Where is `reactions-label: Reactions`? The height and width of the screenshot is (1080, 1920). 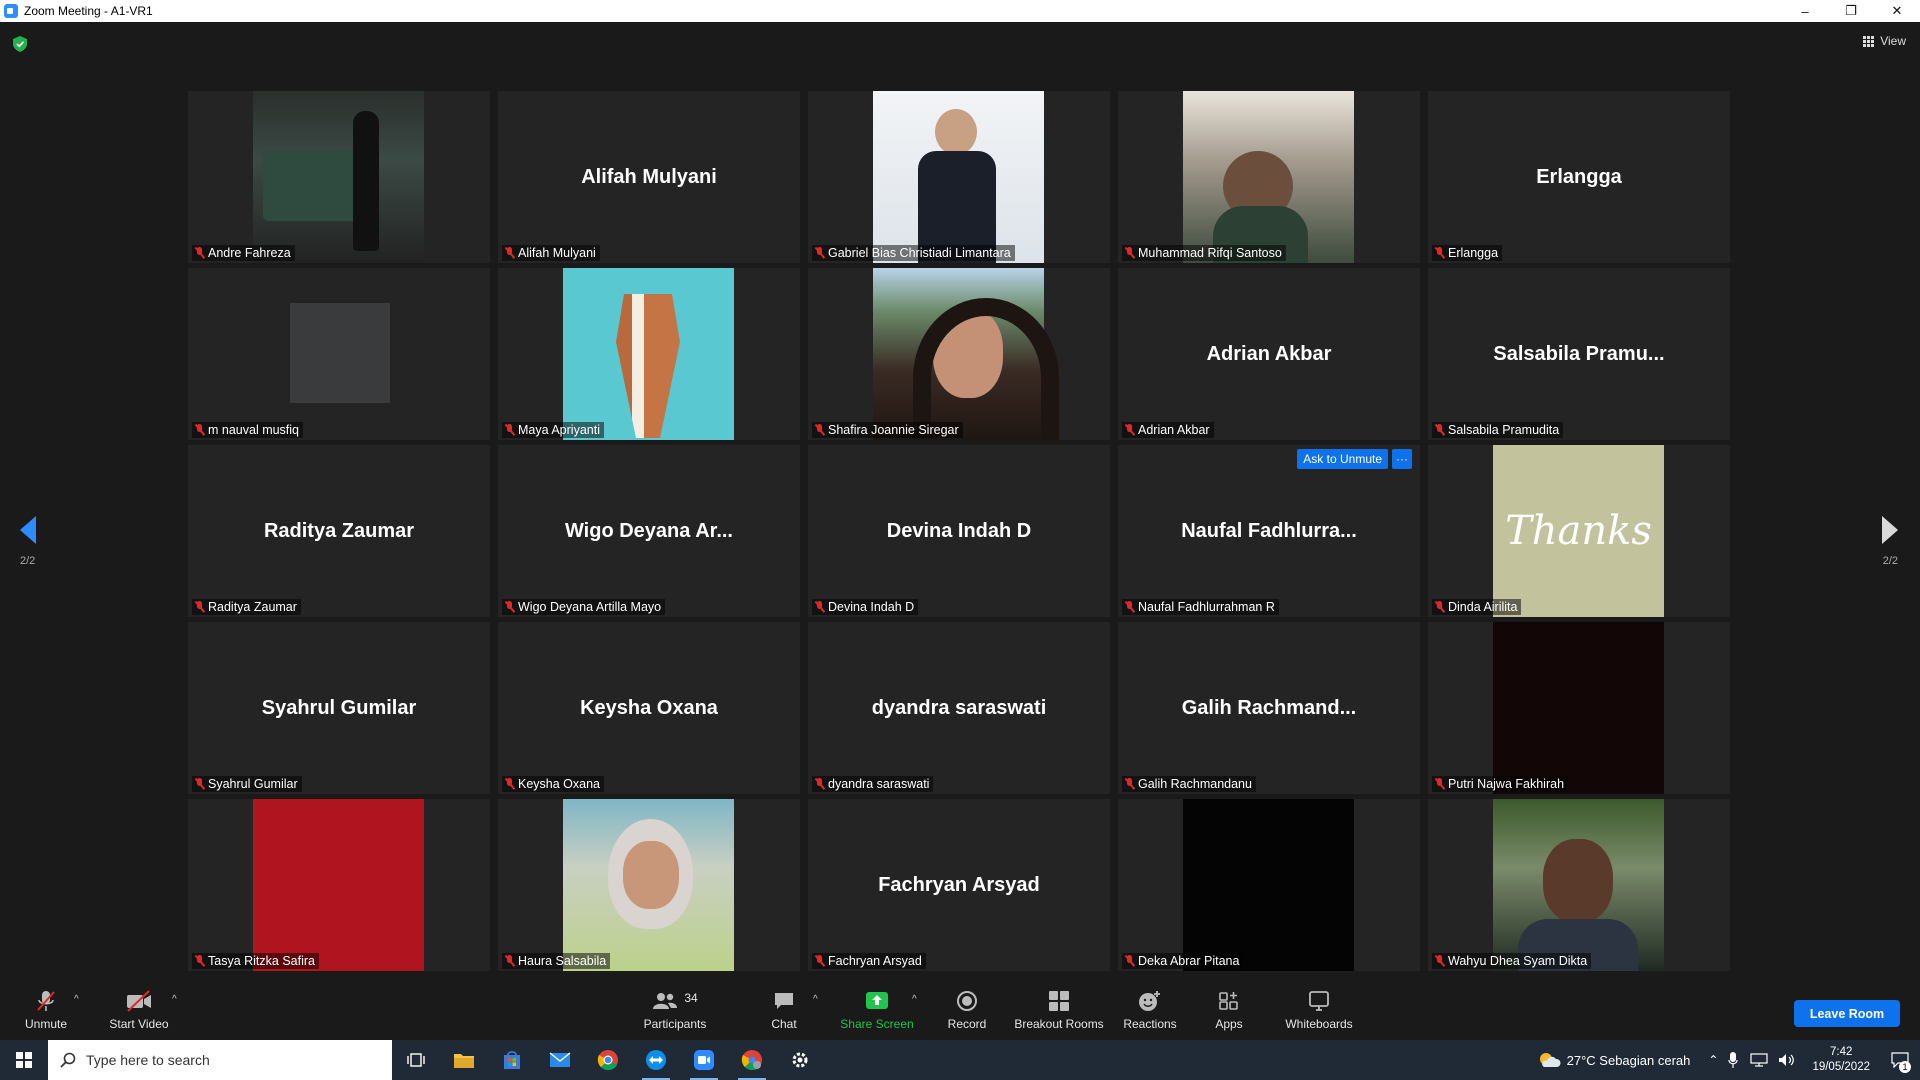 reactions-label: Reactions is located at coordinates (1150, 1024).